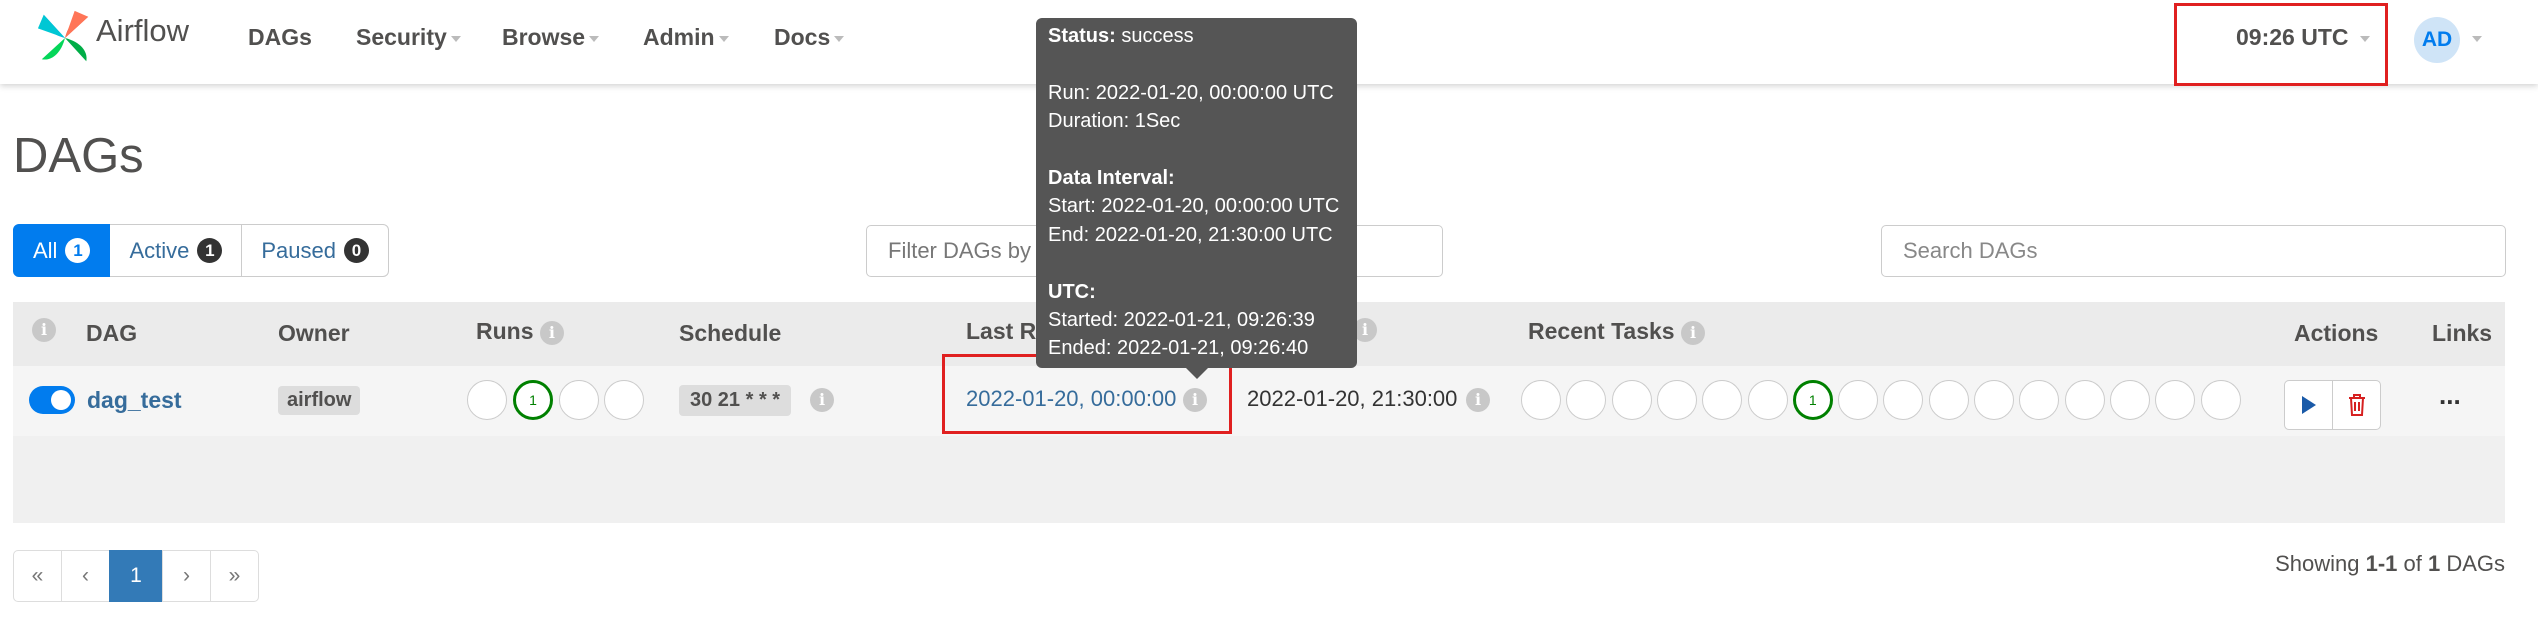 Image resolution: width=2538 pixels, height=617 pixels. What do you see at coordinates (45, 250) in the screenshot?
I see `filter-all-label: All` at bounding box center [45, 250].